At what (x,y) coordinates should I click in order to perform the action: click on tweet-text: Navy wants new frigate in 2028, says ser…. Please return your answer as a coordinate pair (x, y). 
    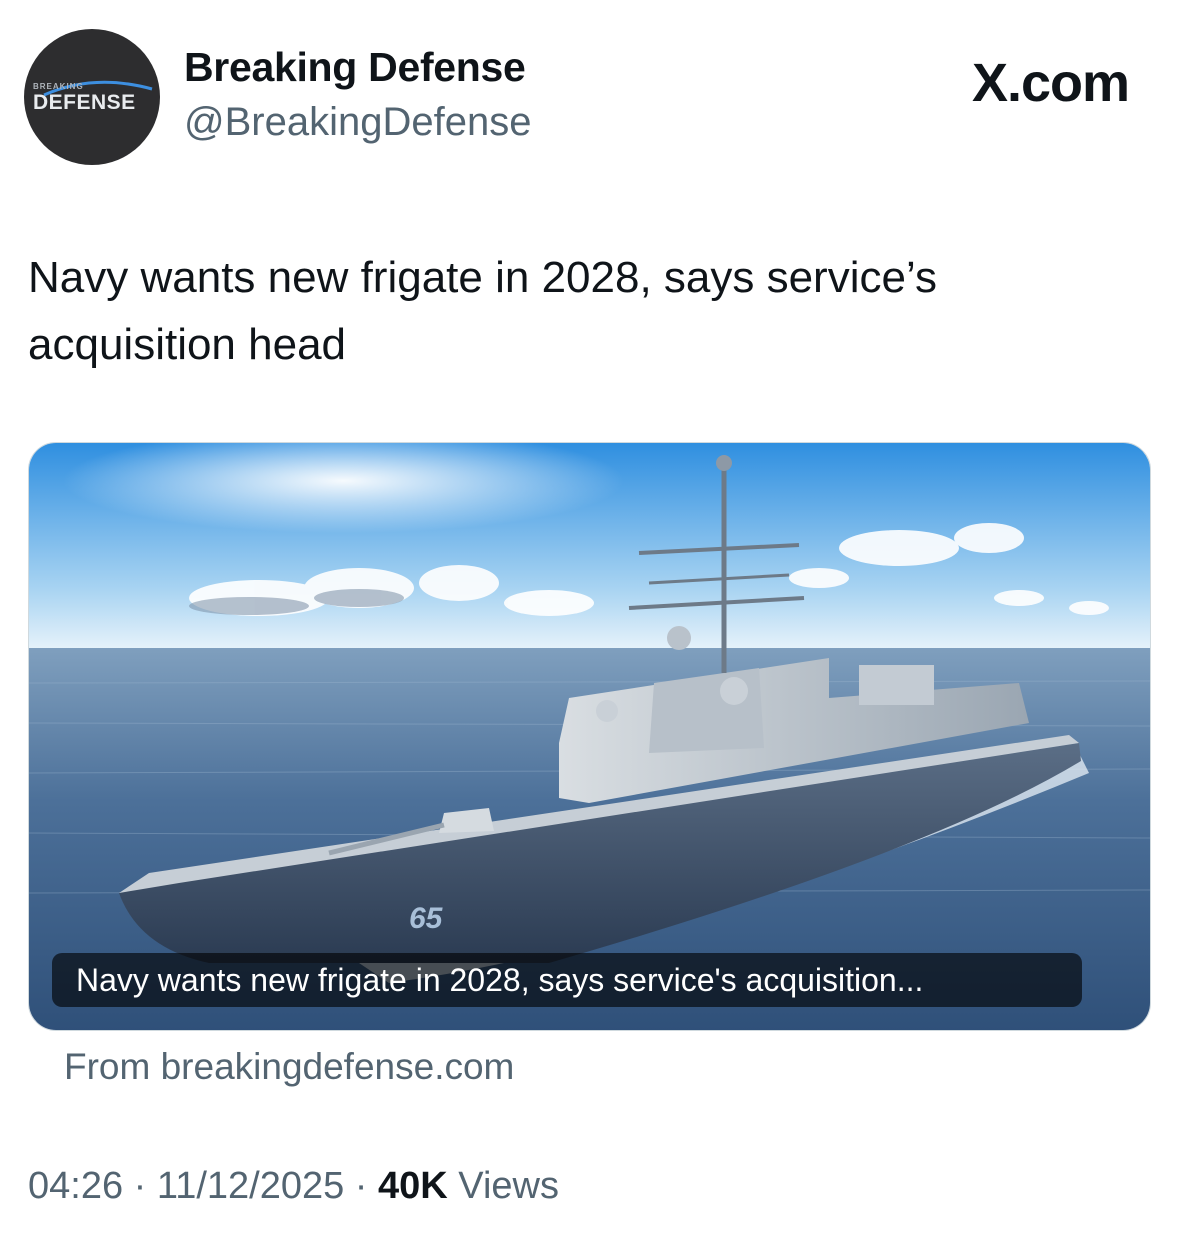
    Looking at the image, I should click on (482, 311).